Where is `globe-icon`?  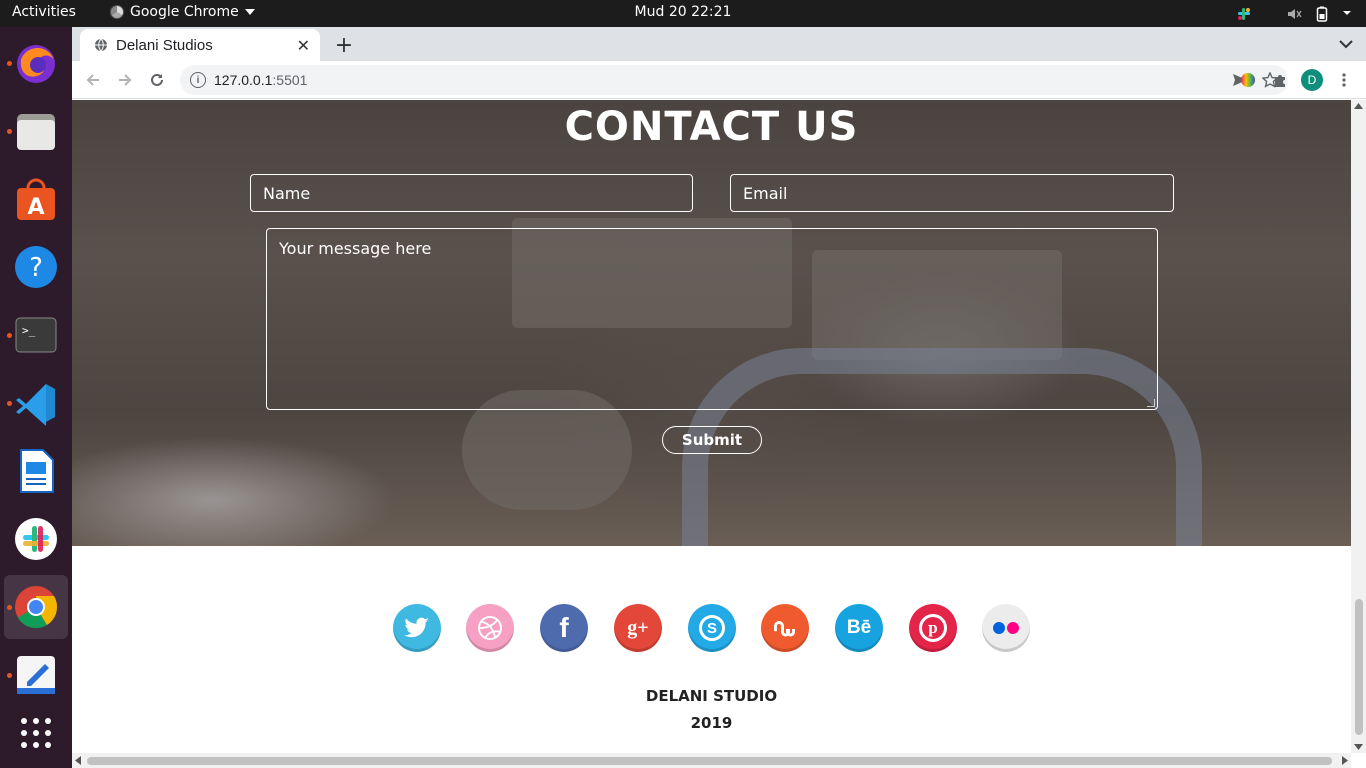
globe-icon is located at coordinates (101, 45).